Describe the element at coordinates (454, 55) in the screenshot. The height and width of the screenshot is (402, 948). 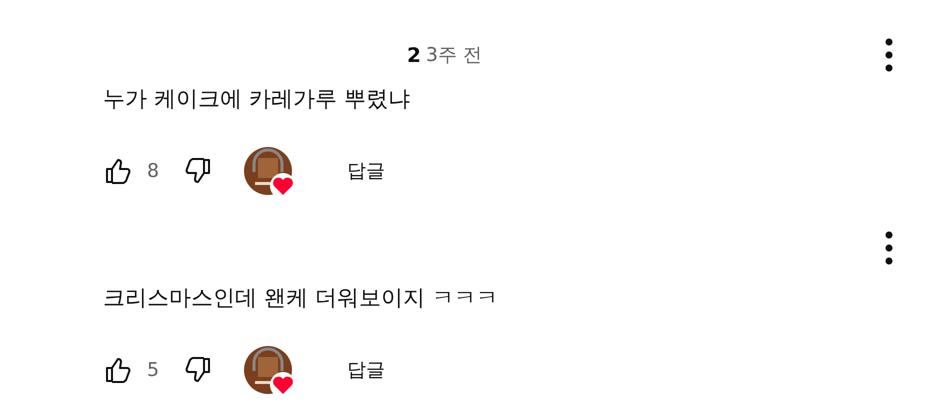
I see `comment-time: 3주 전` at that location.